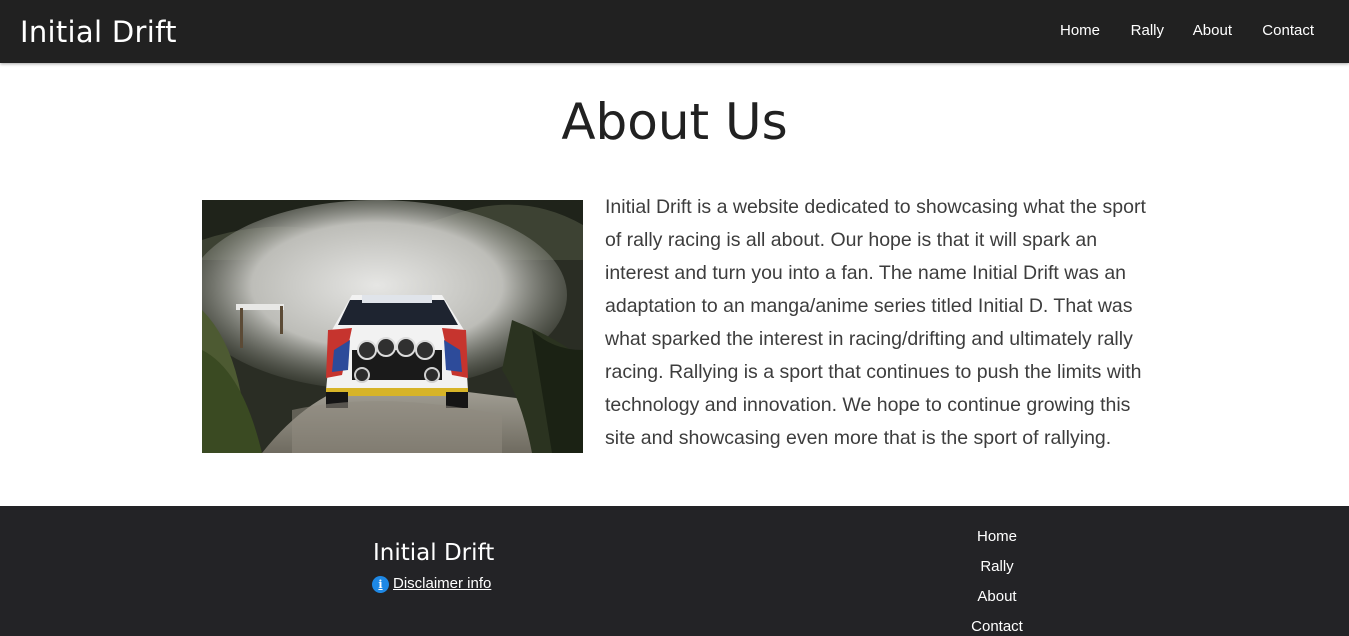 This screenshot has height=636, width=1349. Describe the element at coordinates (1147, 31) in the screenshot. I see `nav-link-rally: Rally` at that location.